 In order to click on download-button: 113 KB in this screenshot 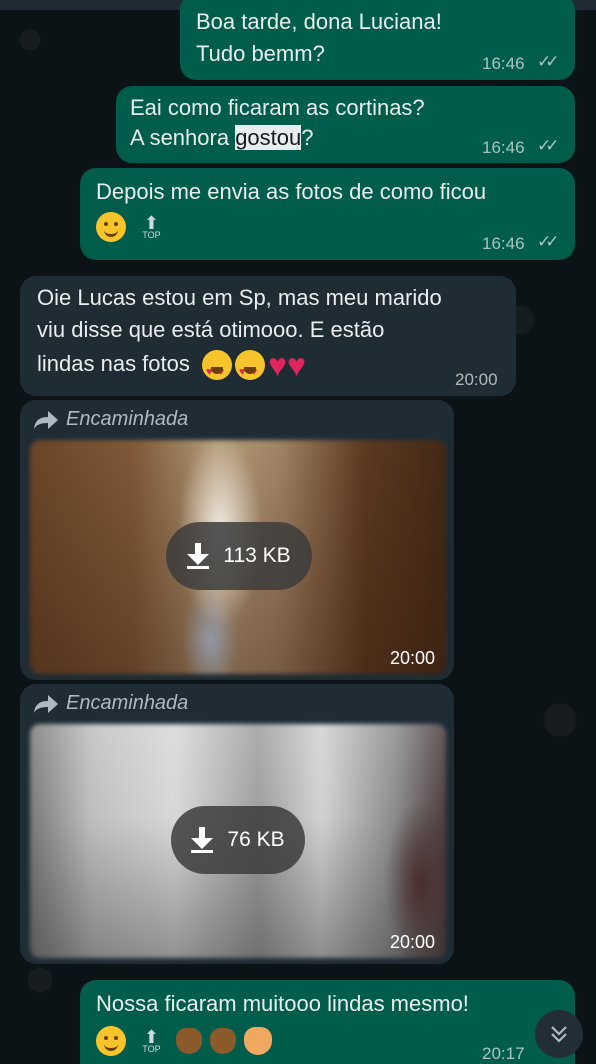, I will do `click(239, 556)`.